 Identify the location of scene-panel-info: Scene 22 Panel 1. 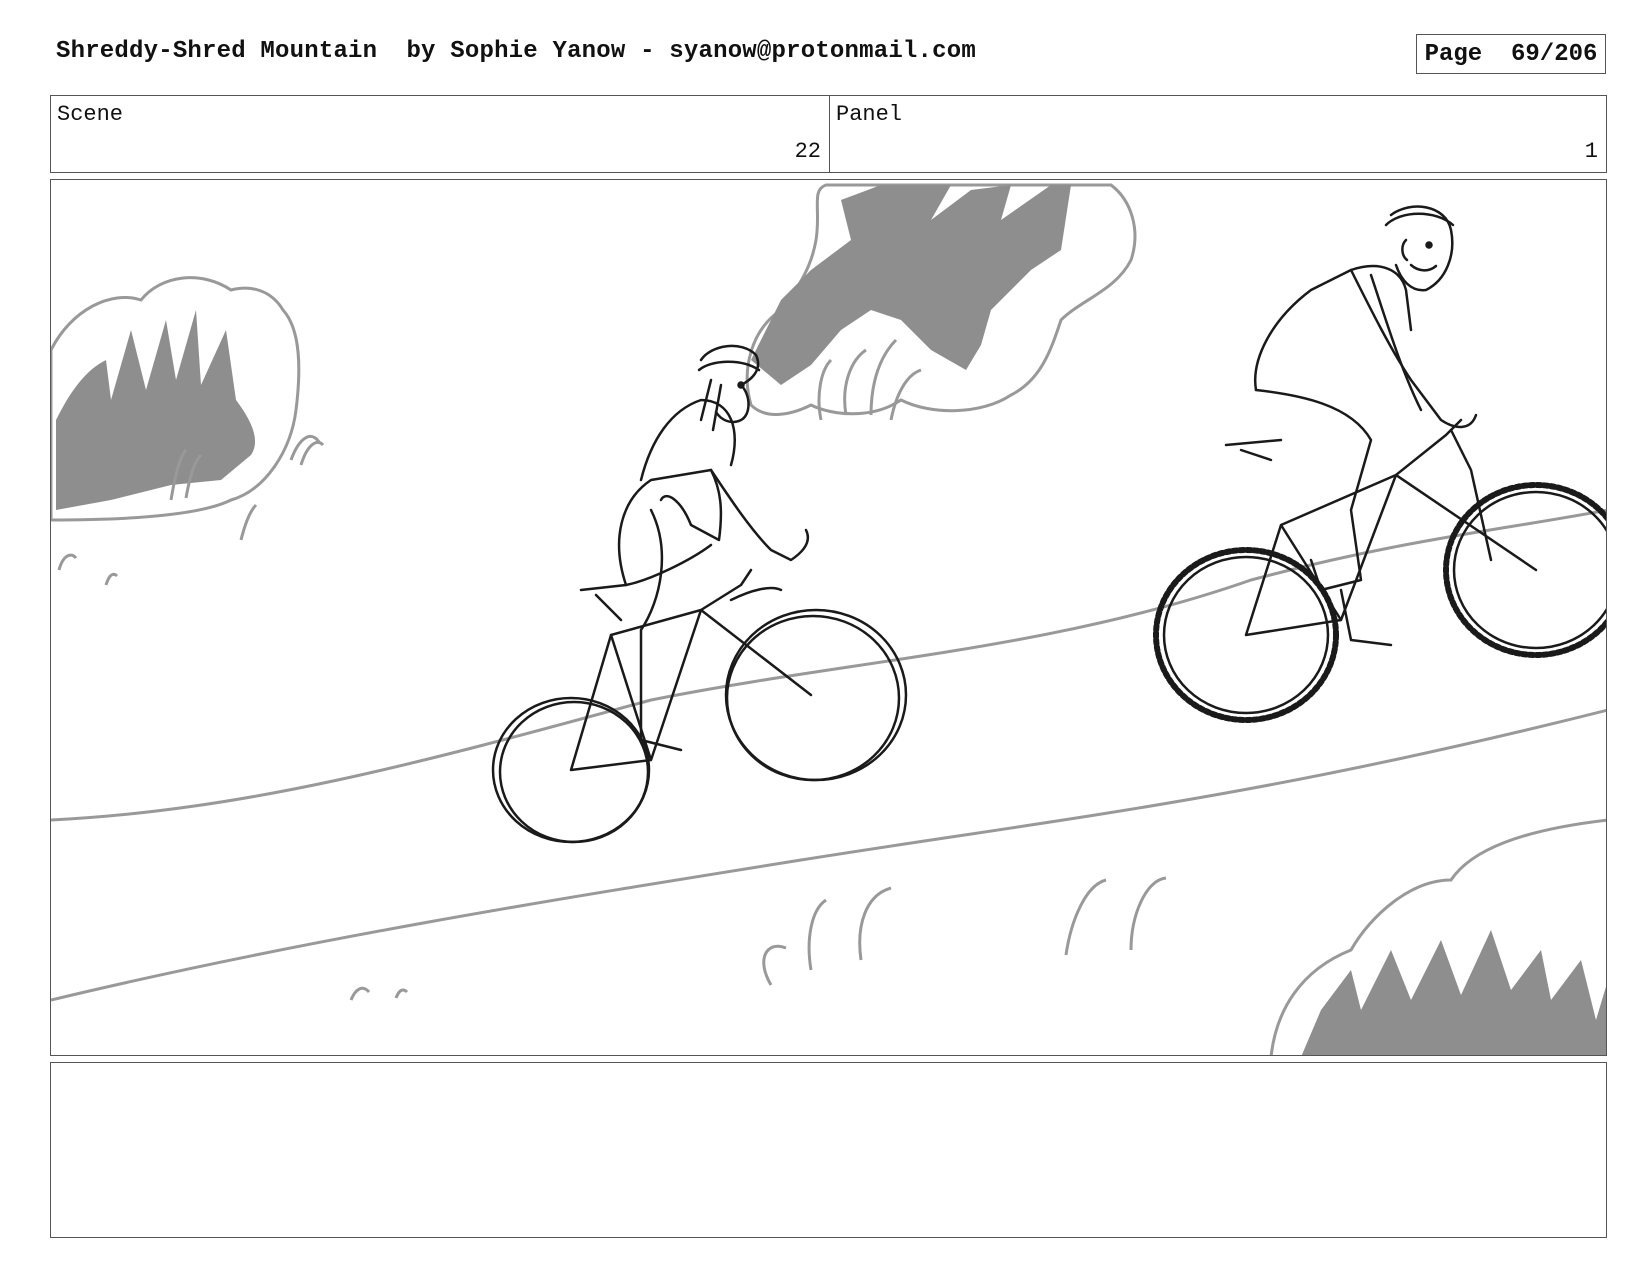
(828, 134).